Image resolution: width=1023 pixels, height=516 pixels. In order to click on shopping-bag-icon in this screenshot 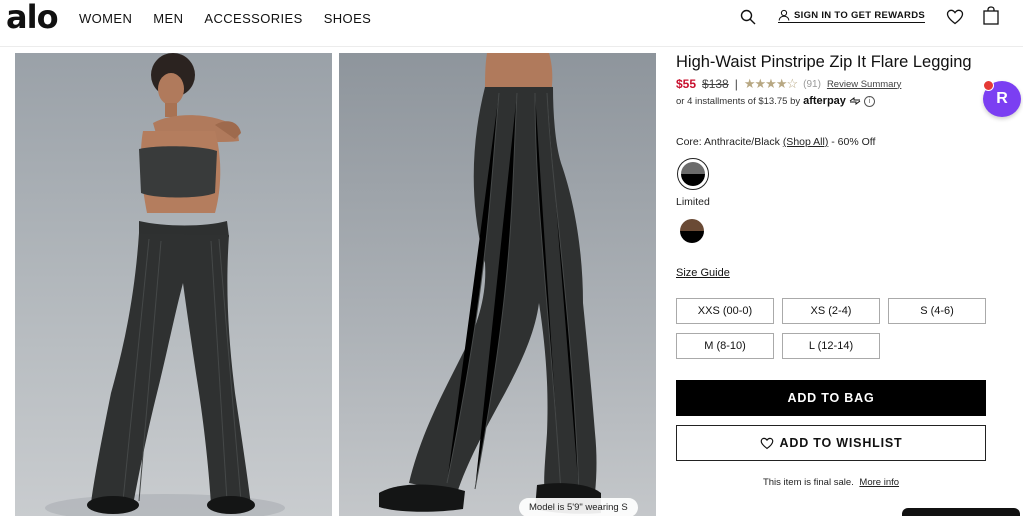, I will do `click(991, 16)`.